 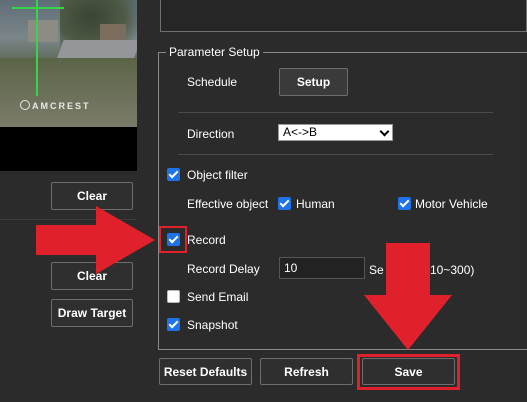 I want to click on send-email-label: Send Email, so click(x=218, y=297).